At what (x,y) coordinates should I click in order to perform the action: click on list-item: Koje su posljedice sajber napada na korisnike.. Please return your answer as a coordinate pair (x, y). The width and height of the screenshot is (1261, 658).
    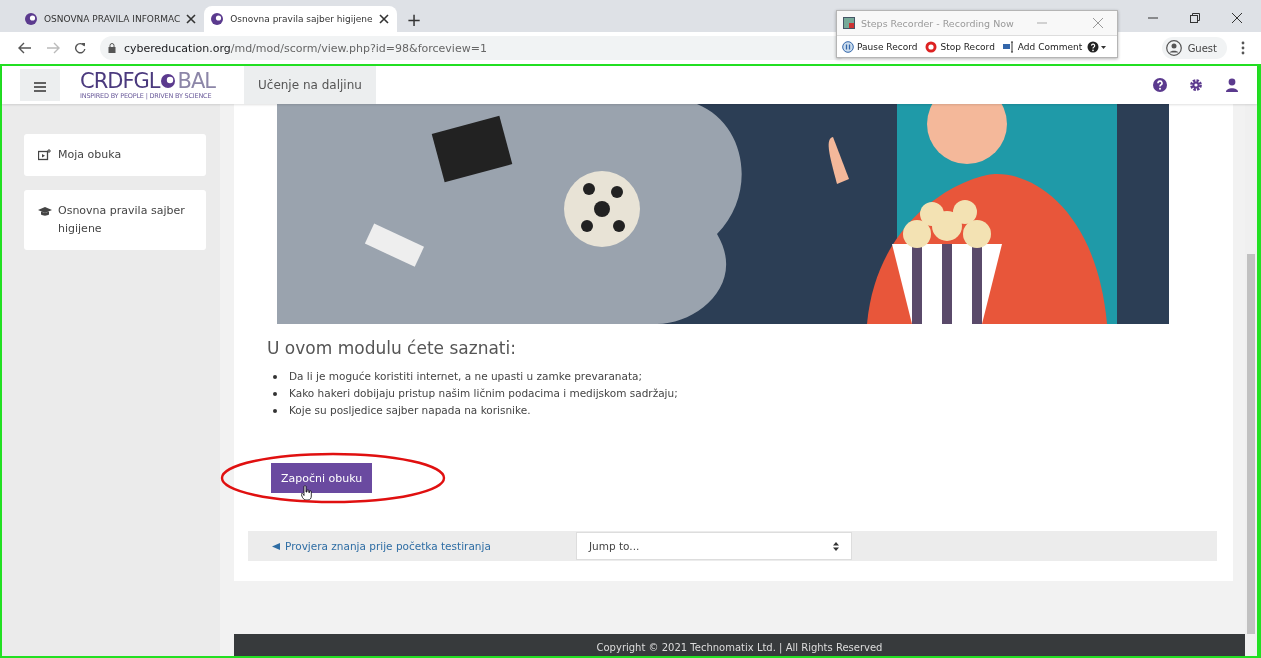
    Looking at the image, I should click on (742, 410).